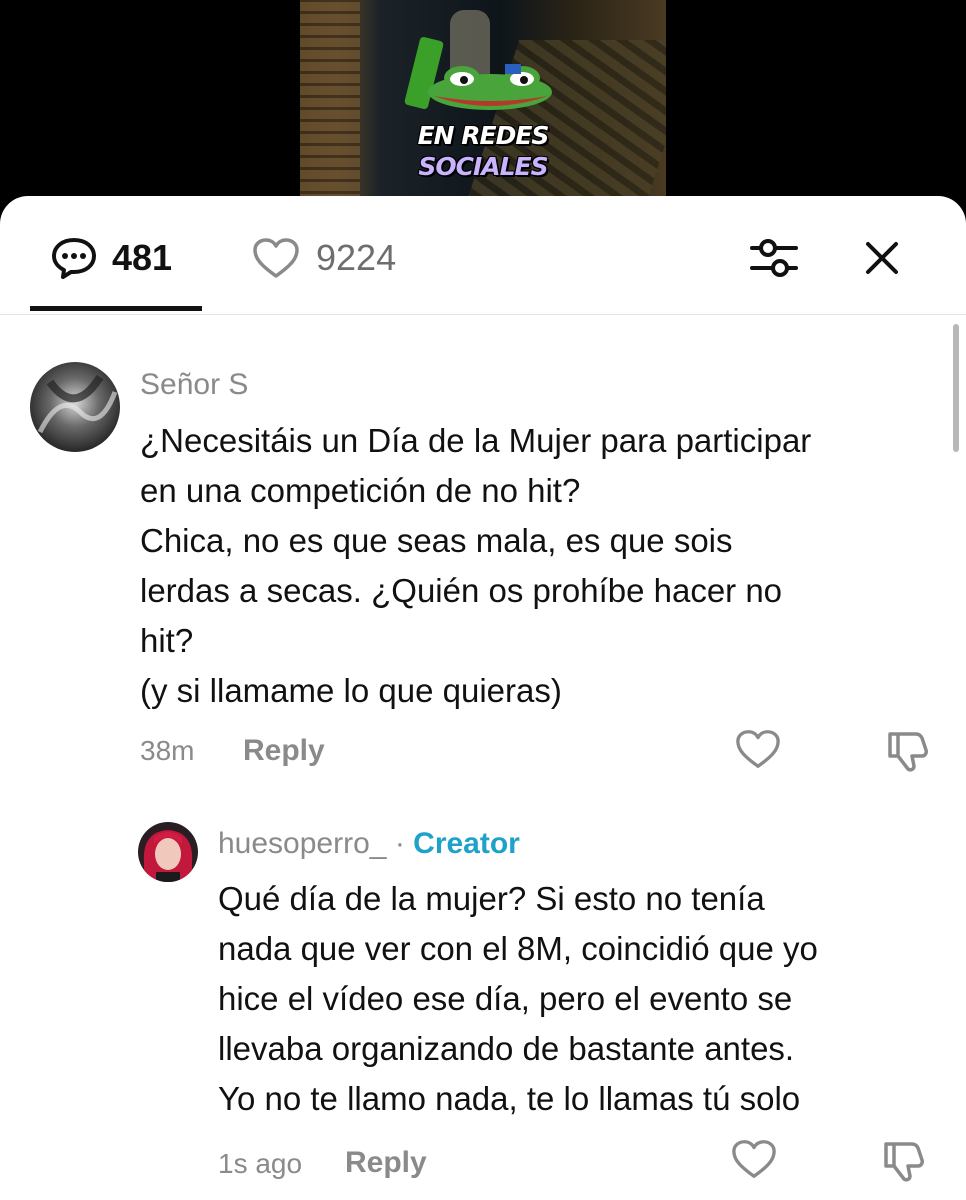 Image resolution: width=966 pixels, height=1200 pixels. I want to click on video-caption-line2: SOCIALES, so click(483, 166).